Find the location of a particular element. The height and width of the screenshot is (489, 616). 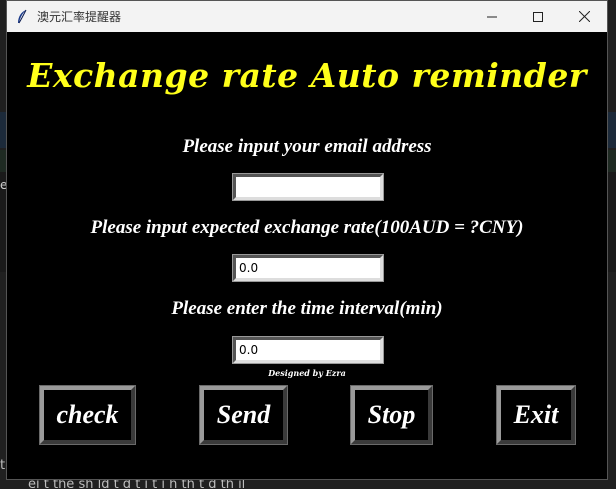

exit-button: Exit is located at coordinates (536, 415).